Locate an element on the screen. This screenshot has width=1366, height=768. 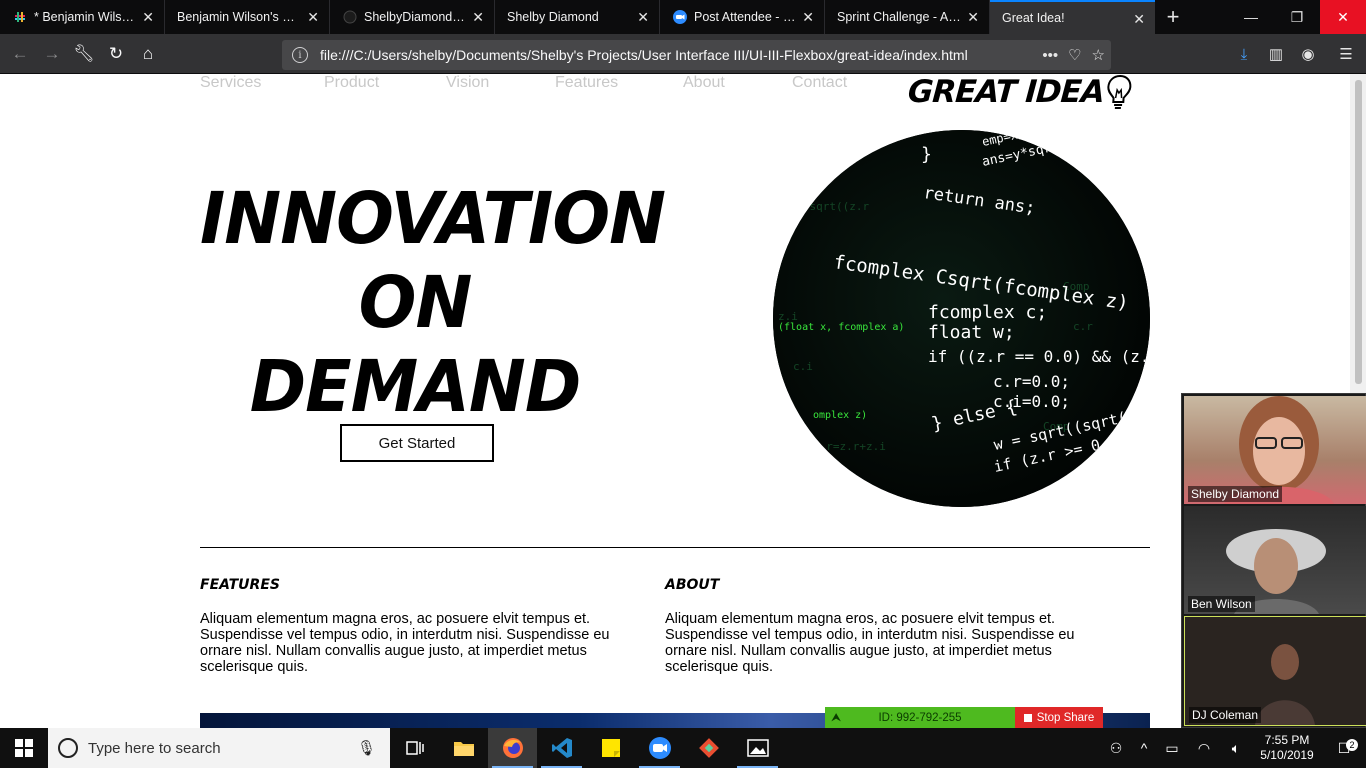
tab-zoom: Post Attendee - Zoo ✕ is located at coordinates (742, 17).